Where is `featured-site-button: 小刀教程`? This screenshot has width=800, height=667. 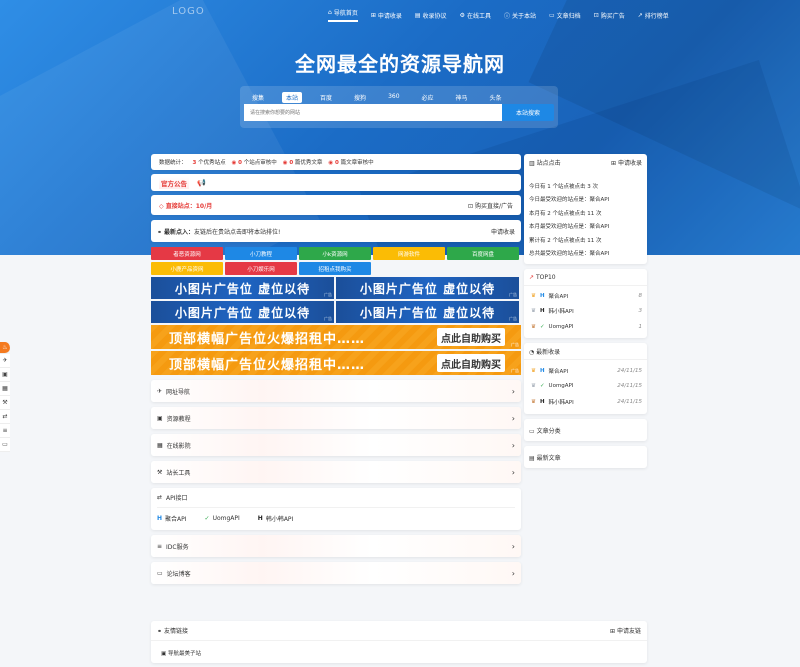
featured-site-button: 小刀教程 is located at coordinates (261, 253).